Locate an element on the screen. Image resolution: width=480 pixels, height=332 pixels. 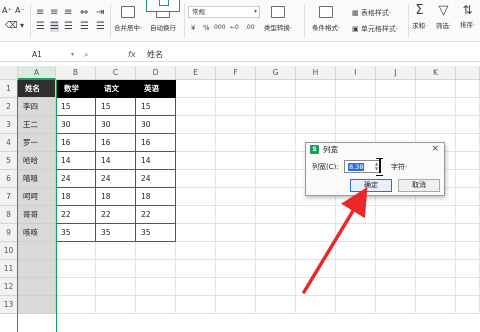
cell-c2: 15 is located at coordinates (116, 107).